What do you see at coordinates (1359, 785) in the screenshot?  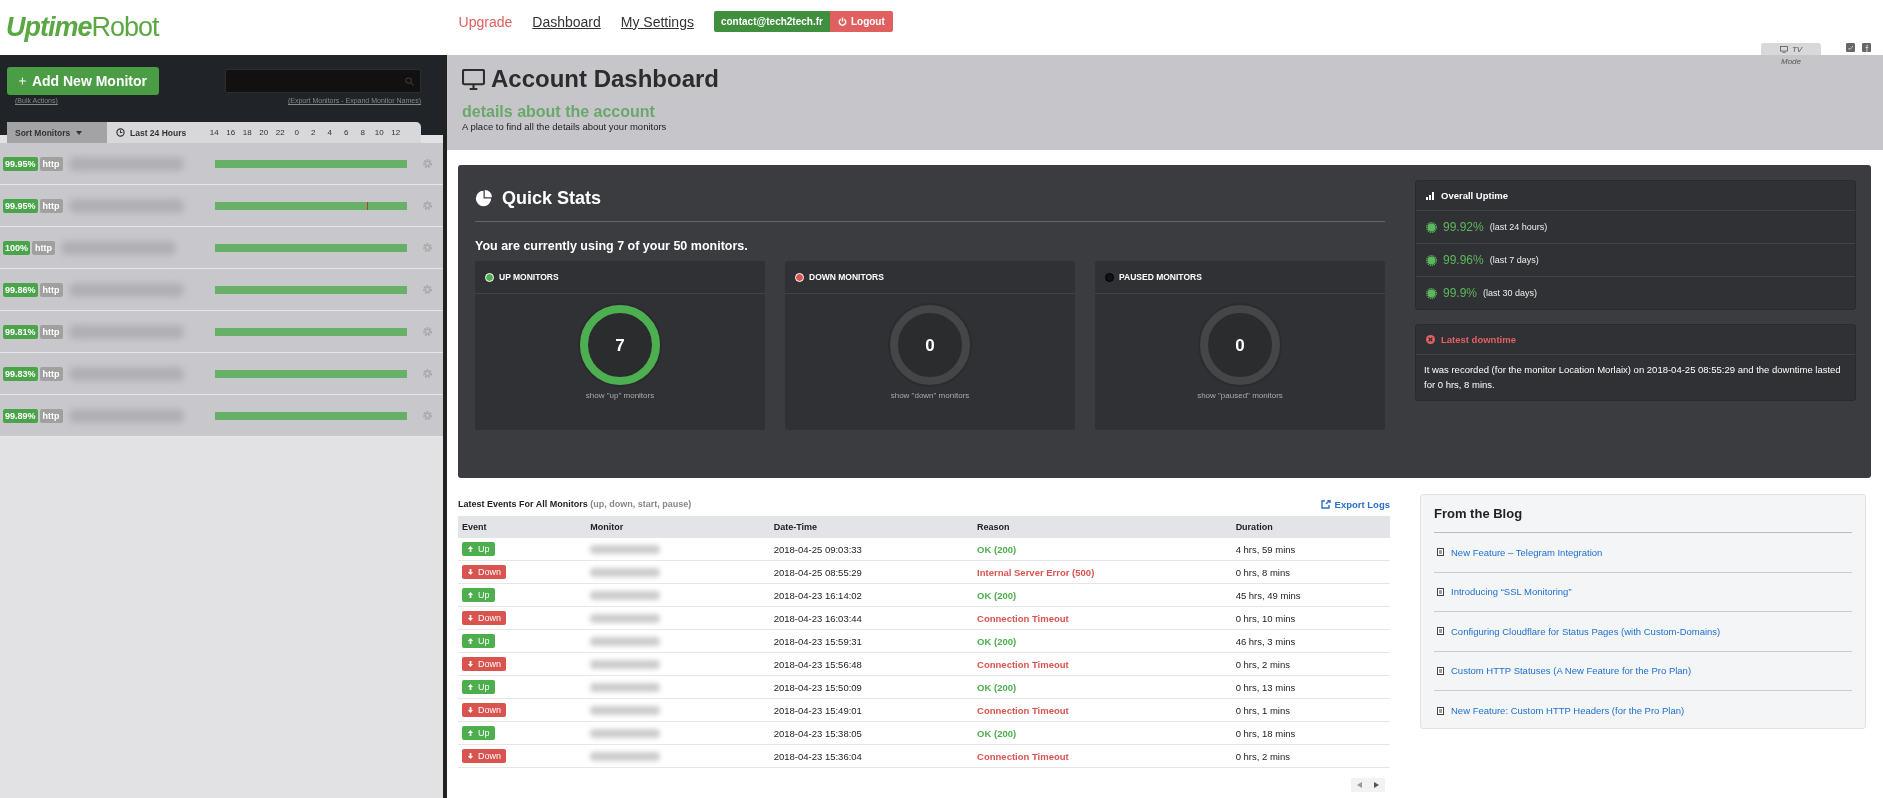 I see `caret-left-icon` at bounding box center [1359, 785].